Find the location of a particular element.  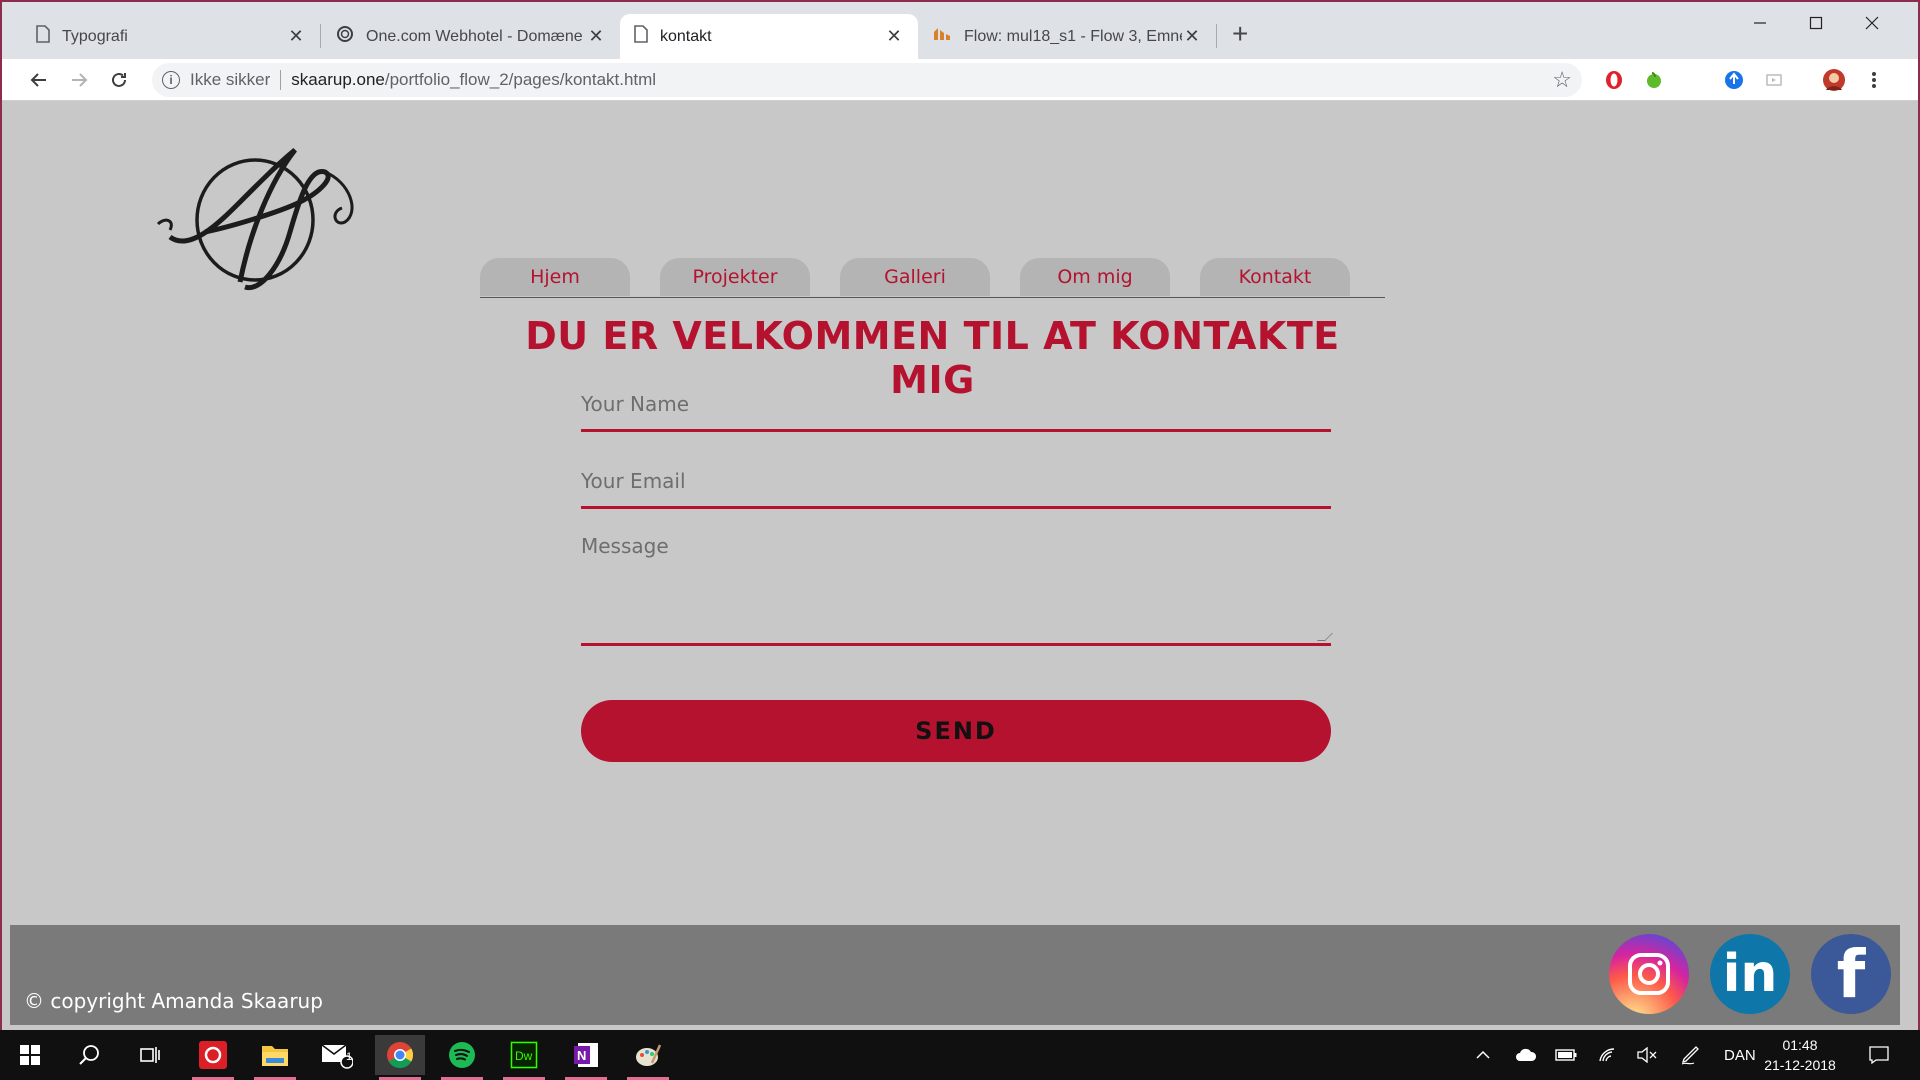

cast-extension-icon is located at coordinates (1774, 80).